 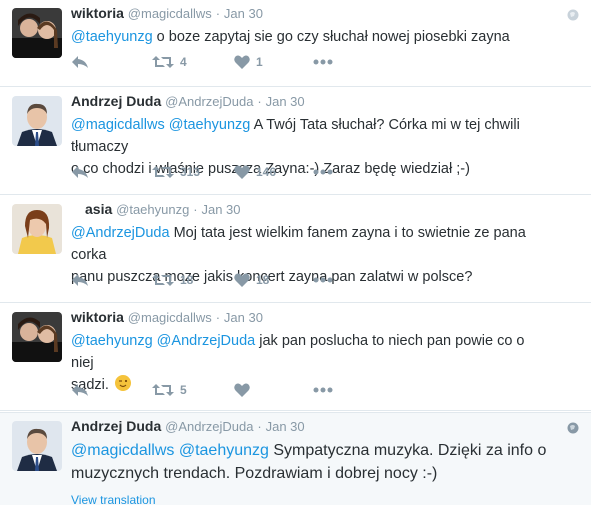 I want to click on fullname: asia, so click(x=98, y=209).